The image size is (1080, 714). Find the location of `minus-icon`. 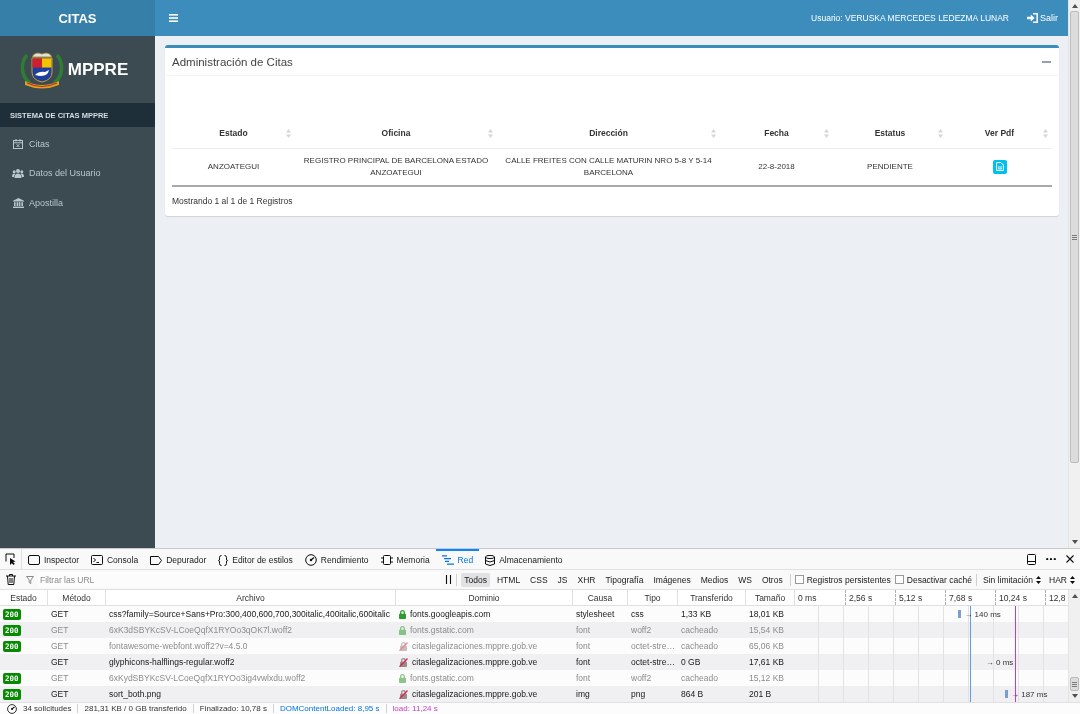

minus-icon is located at coordinates (1046, 61).